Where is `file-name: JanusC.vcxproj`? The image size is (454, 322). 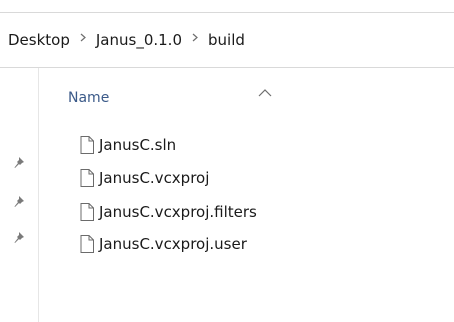
file-name: JanusC.vcxproj is located at coordinates (154, 178).